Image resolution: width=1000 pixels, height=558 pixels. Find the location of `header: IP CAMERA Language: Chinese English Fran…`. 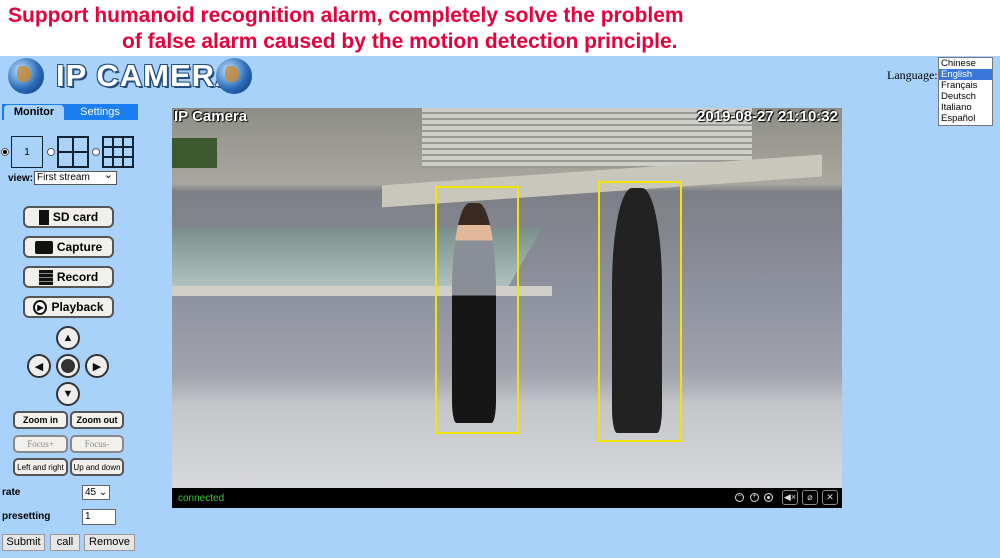

header: IP CAMERA Language: Chinese English Fran… is located at coordinates (500, 91).